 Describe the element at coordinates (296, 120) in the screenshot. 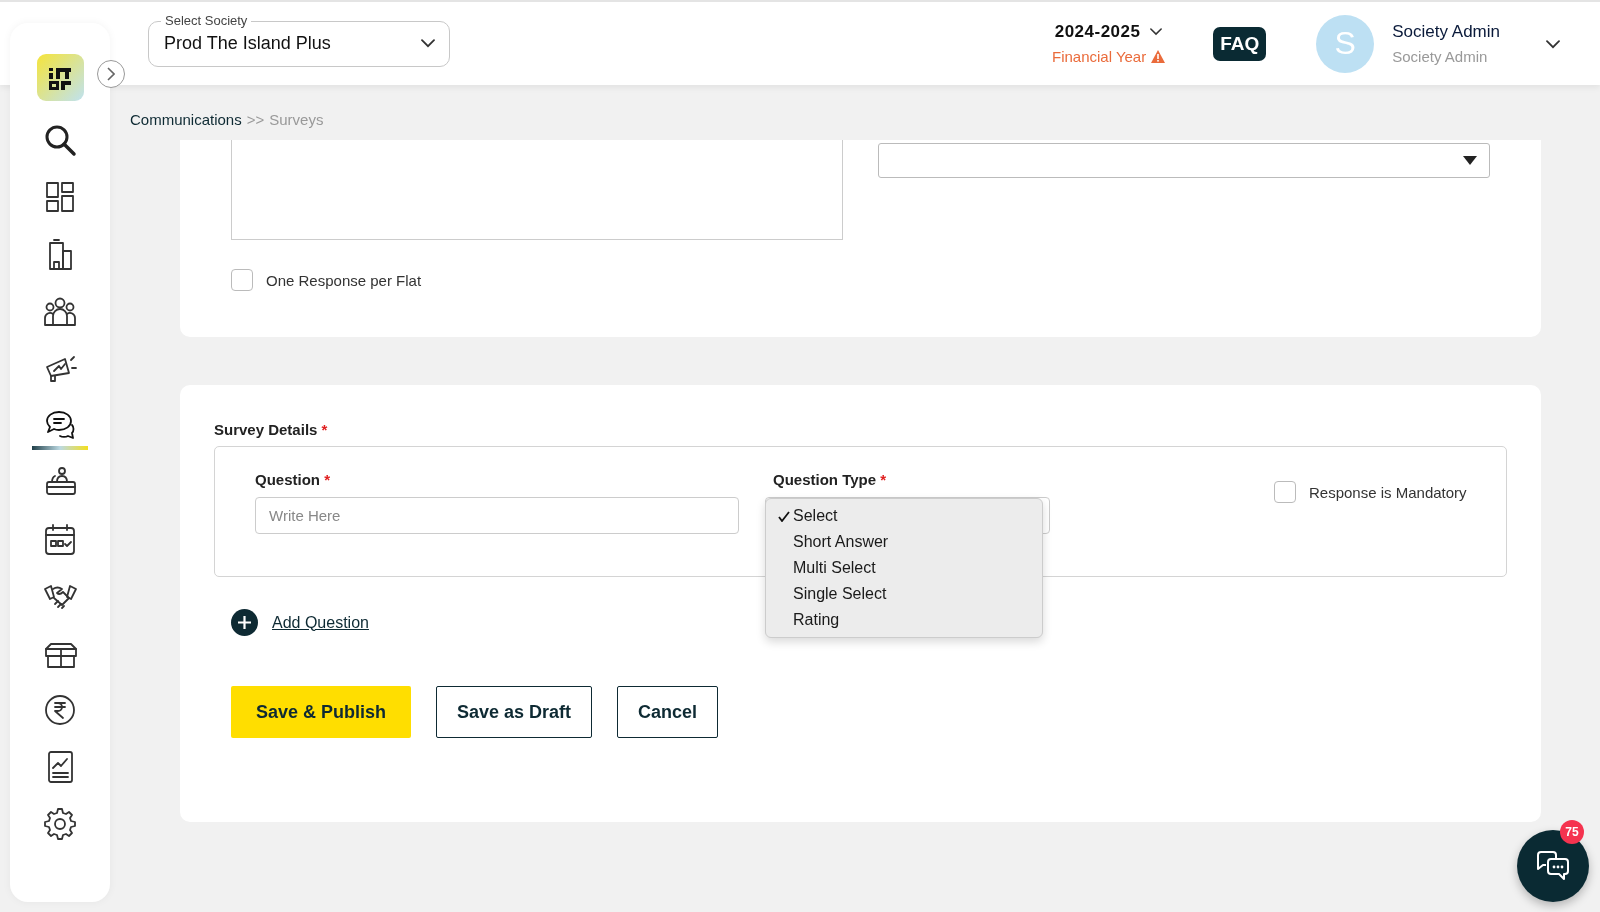

I see `breadcrumb-current: Surveys` at that location.